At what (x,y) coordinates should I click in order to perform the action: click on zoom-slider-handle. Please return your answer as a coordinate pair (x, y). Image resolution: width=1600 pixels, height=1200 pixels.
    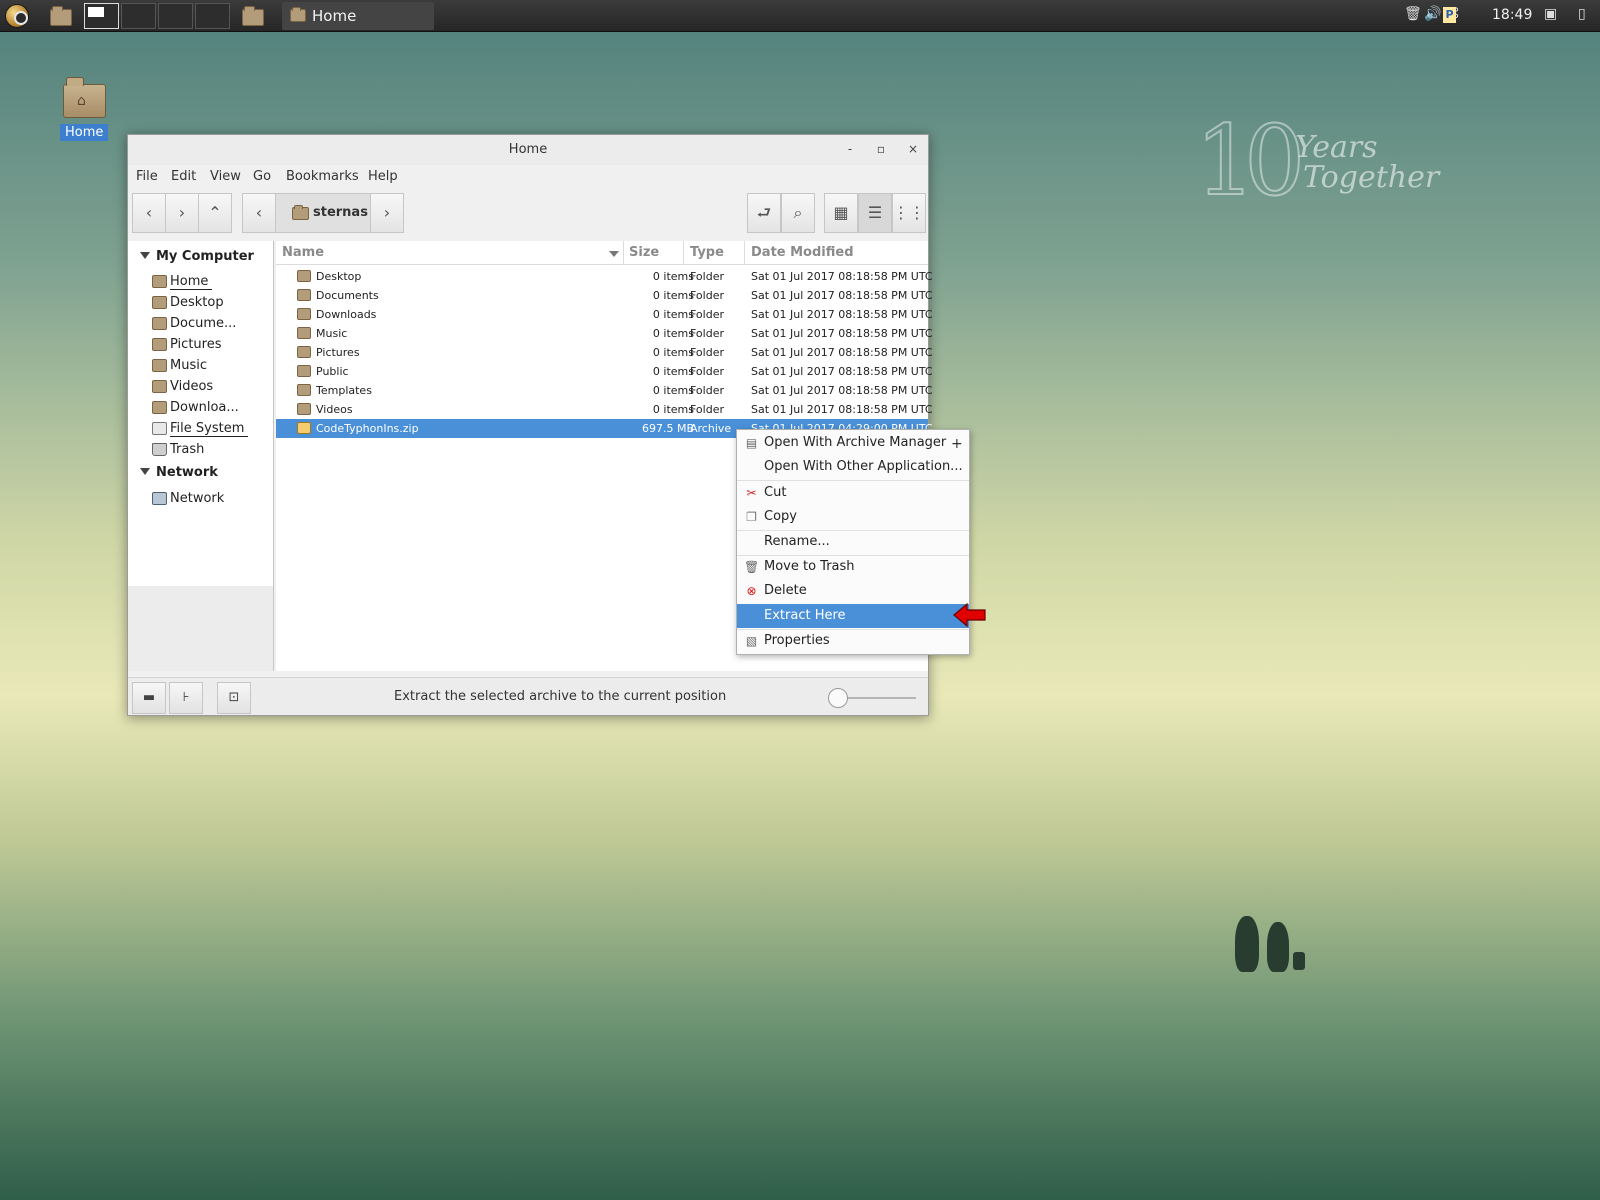
    Looking at the image, I should click on (838, 698).